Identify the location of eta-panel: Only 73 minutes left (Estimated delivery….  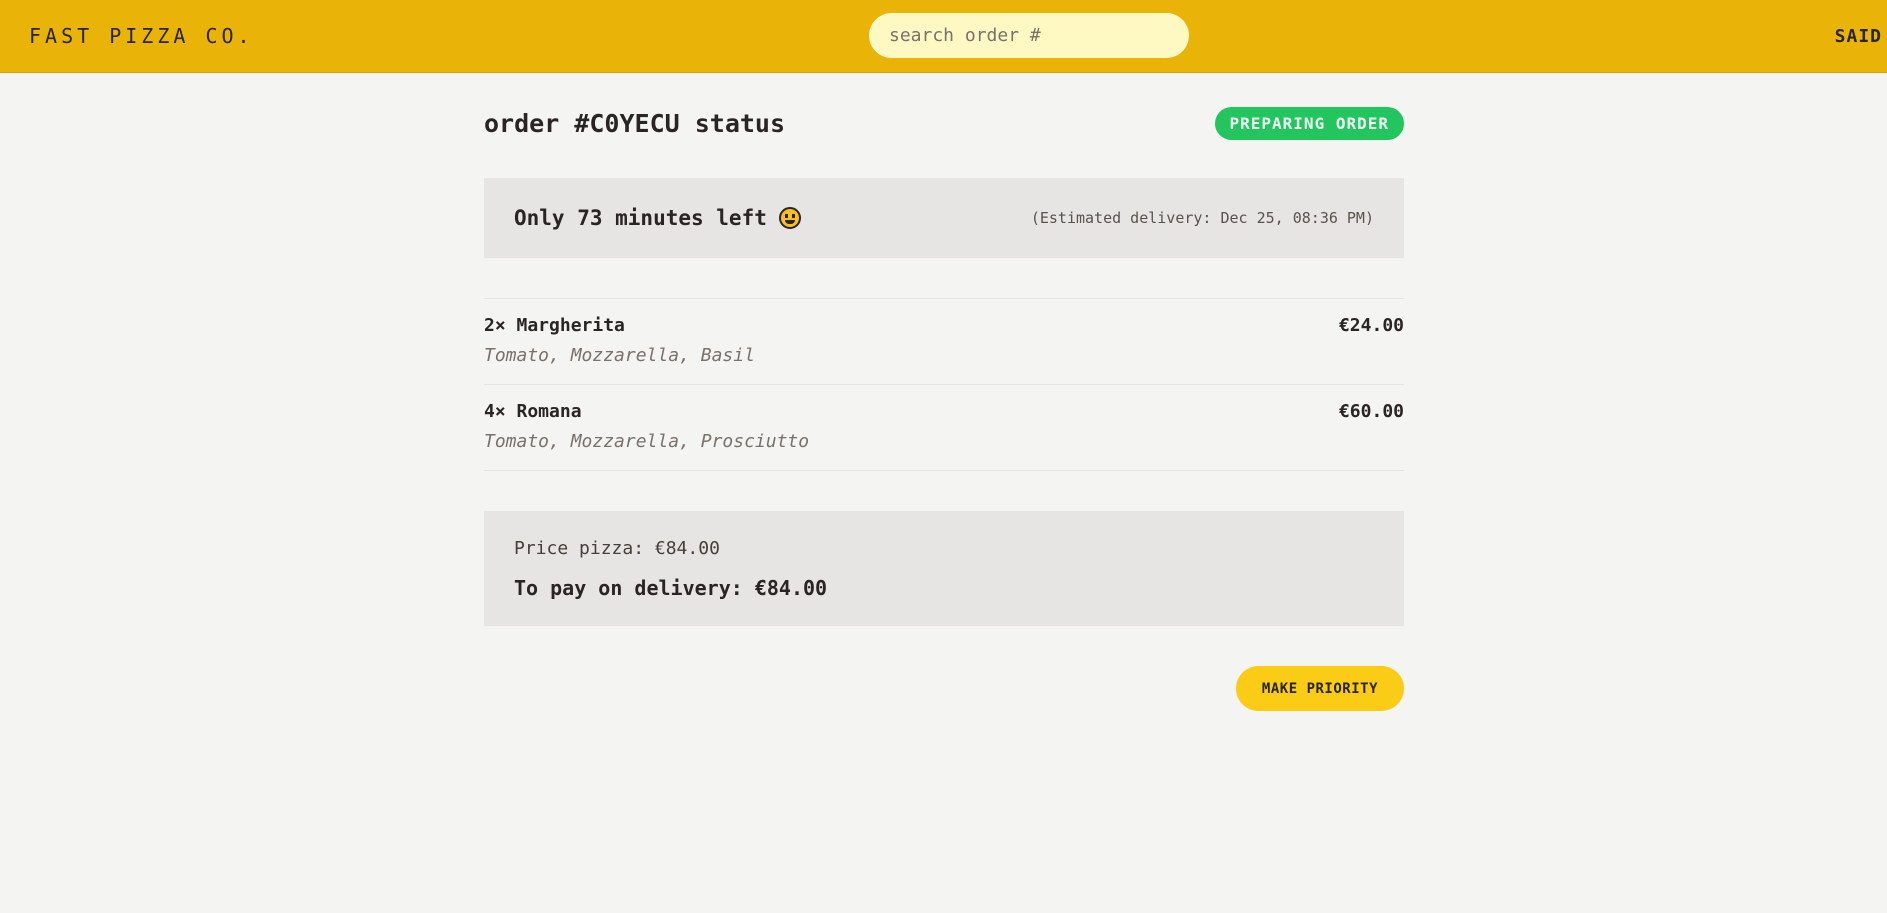
(944, 218).